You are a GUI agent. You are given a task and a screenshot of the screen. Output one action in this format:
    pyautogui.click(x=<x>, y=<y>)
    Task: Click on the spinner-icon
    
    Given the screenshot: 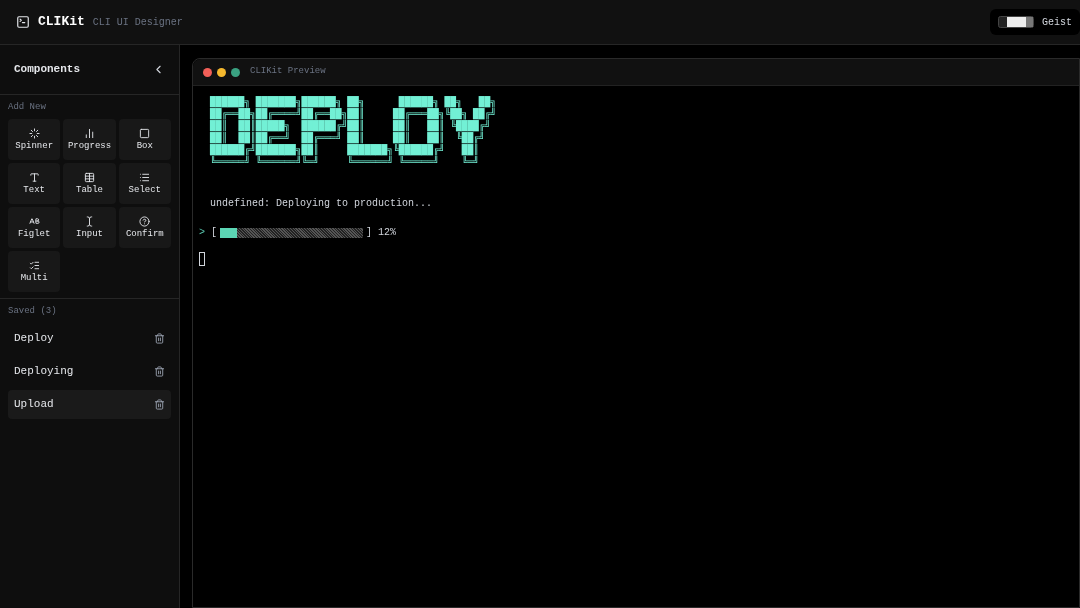 What is the action you would take?
    pyautogui.click(x=34, y=133)
    